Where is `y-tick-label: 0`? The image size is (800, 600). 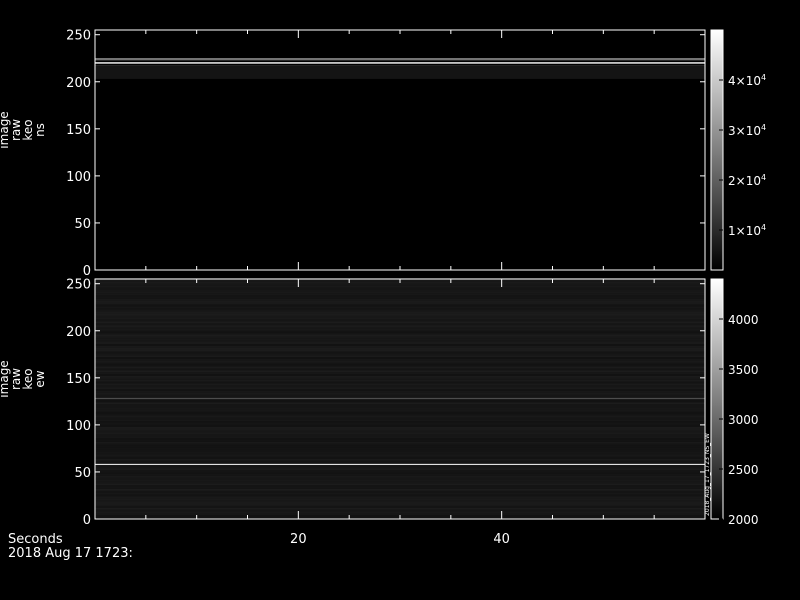
y-tick-label: 0 is located at coordinates (87, 520).